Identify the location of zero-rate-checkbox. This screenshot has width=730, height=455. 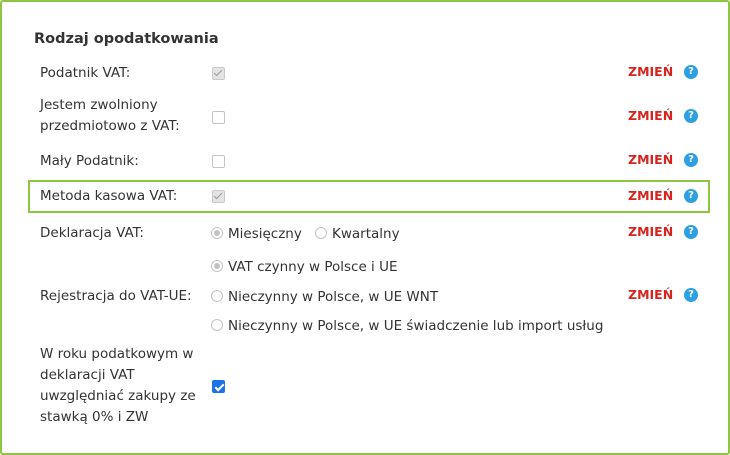
(218, 386).